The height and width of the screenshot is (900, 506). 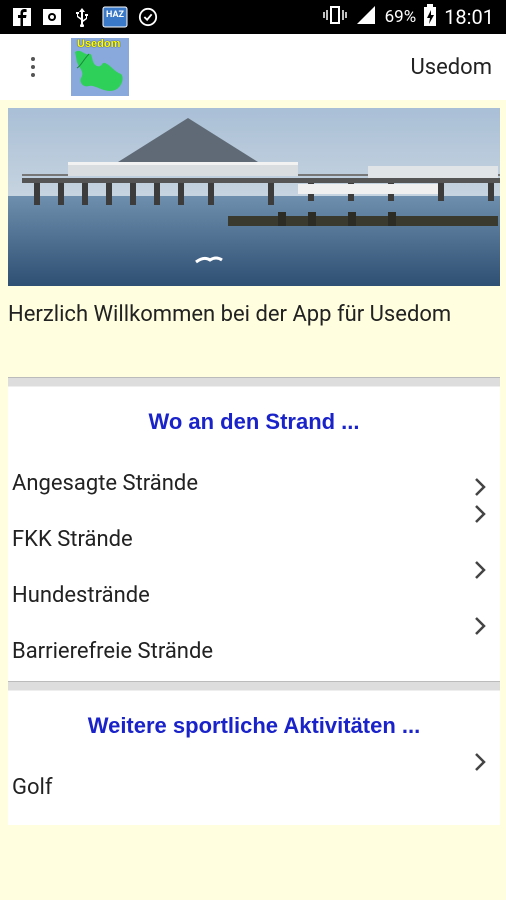 What do you see at coordinates (366, 17) in the screenshot?
I see `signal-icon` at bounding box center [366, 17].